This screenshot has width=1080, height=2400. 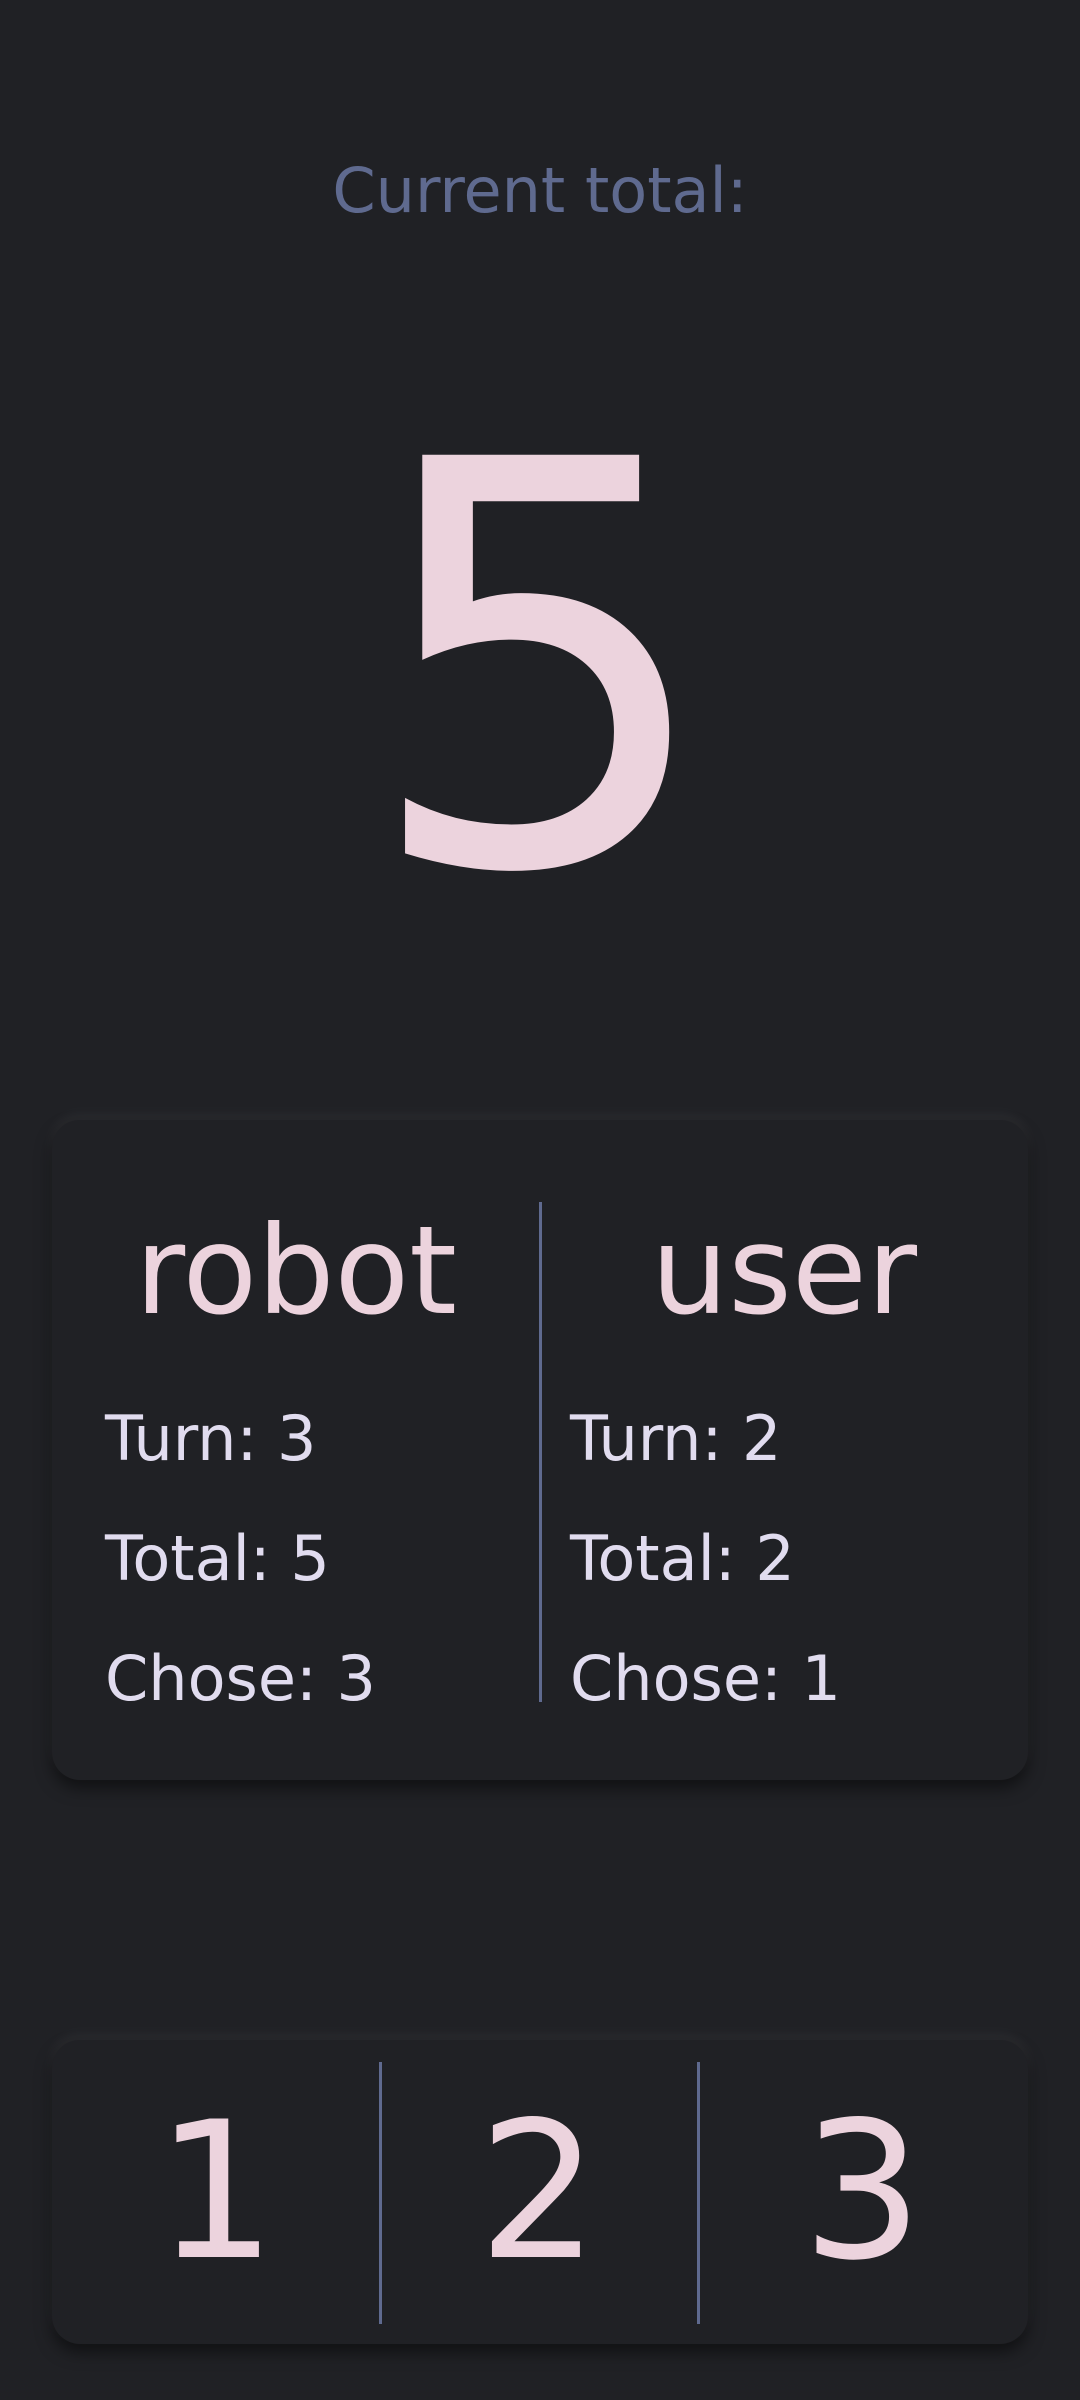 What do you see at coordinates (706, 1678) in the screenshot?
I see `user-chose: Chose: 1` at bounding box center [706, 1678].